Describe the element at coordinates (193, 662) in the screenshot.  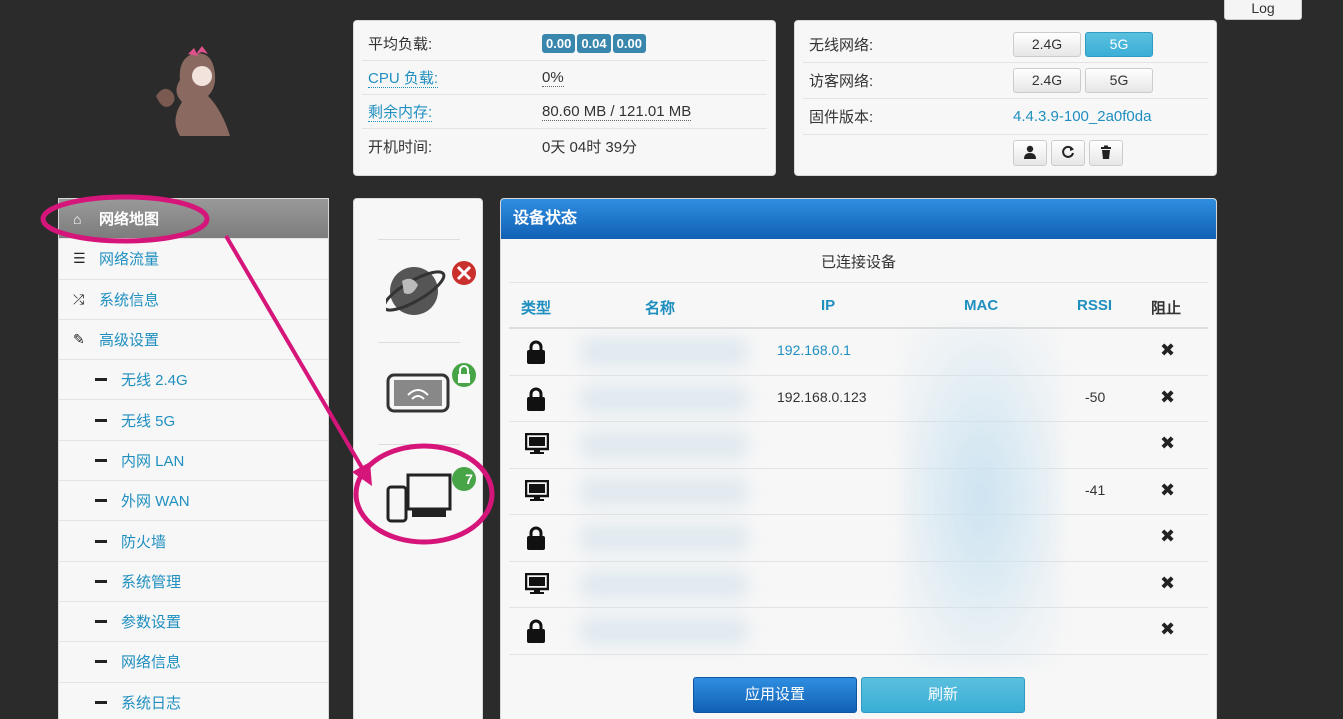
I see `sidebar-sub-network-info: 网络信息` at that location.